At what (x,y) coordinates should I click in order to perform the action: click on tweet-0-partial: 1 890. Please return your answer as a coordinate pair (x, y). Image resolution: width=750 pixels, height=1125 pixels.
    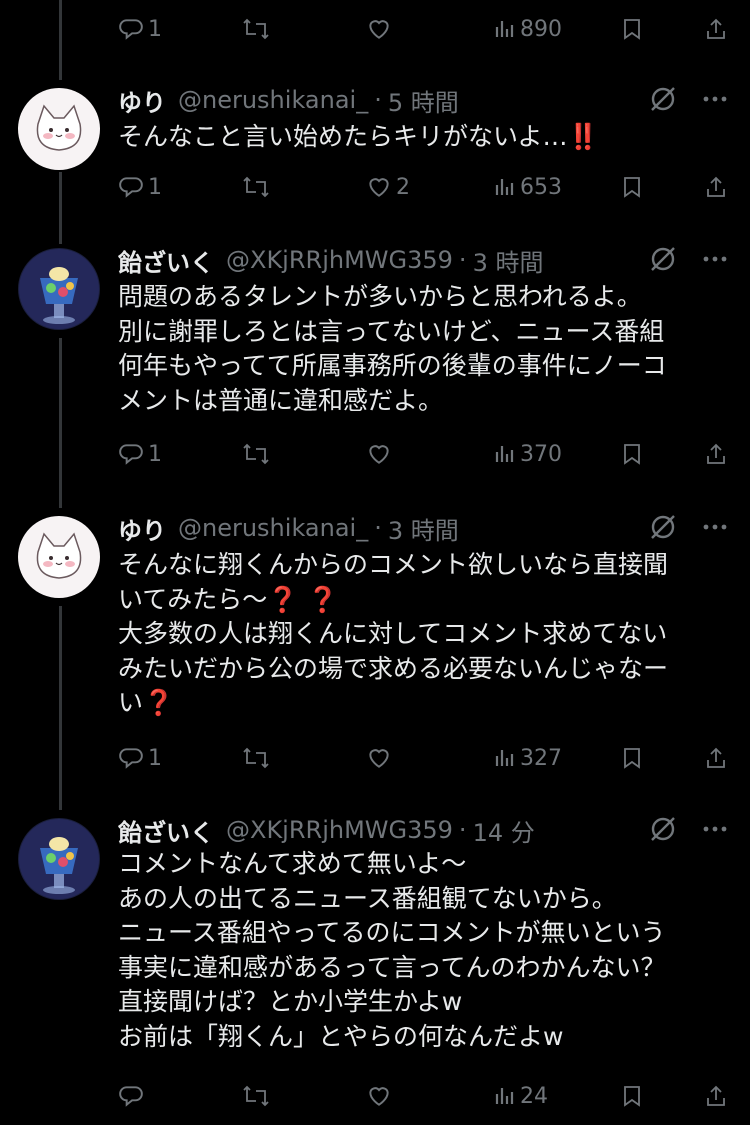
    Looking at the image, I should click on (375, 25).